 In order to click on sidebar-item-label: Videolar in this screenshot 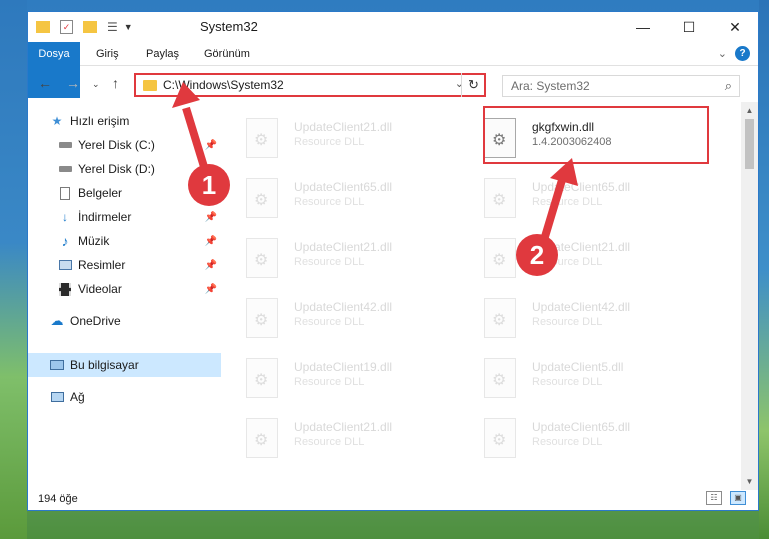, I will do `click(100, 289)`.